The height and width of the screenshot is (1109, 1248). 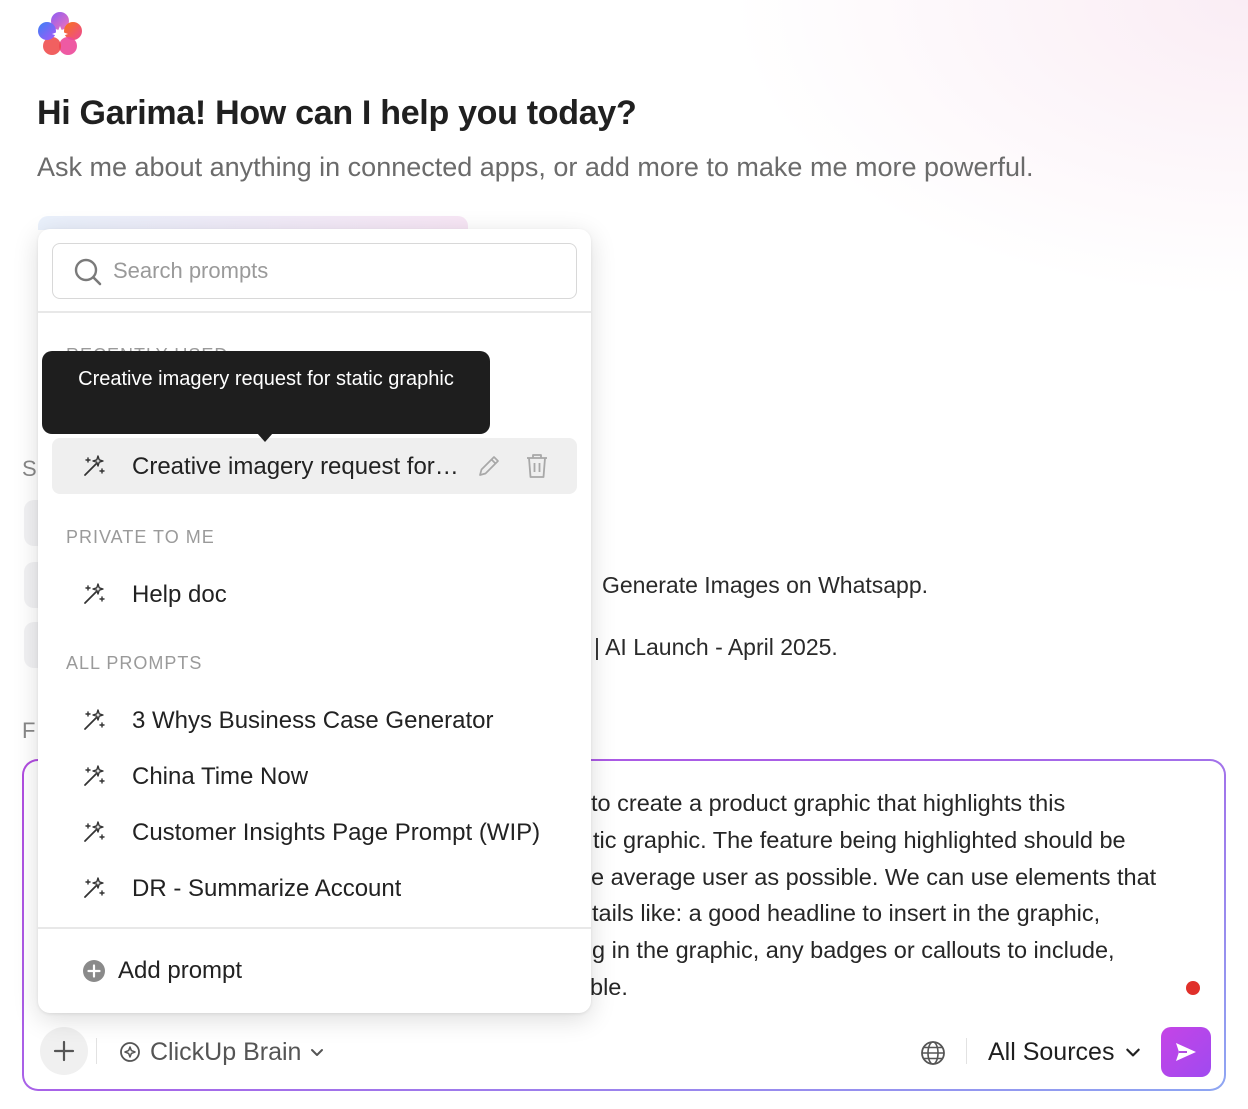 I want to click on prompt-item: DR - Summarize Account, so click(x=314, y=888).